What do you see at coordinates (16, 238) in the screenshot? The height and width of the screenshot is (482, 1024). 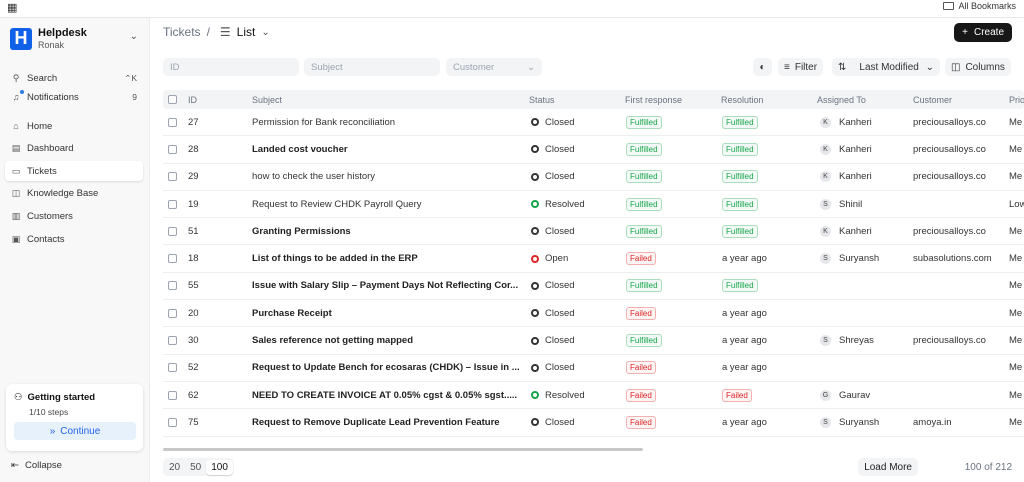 I see `contact-icon: ▣` at bounding box center [16, 238].